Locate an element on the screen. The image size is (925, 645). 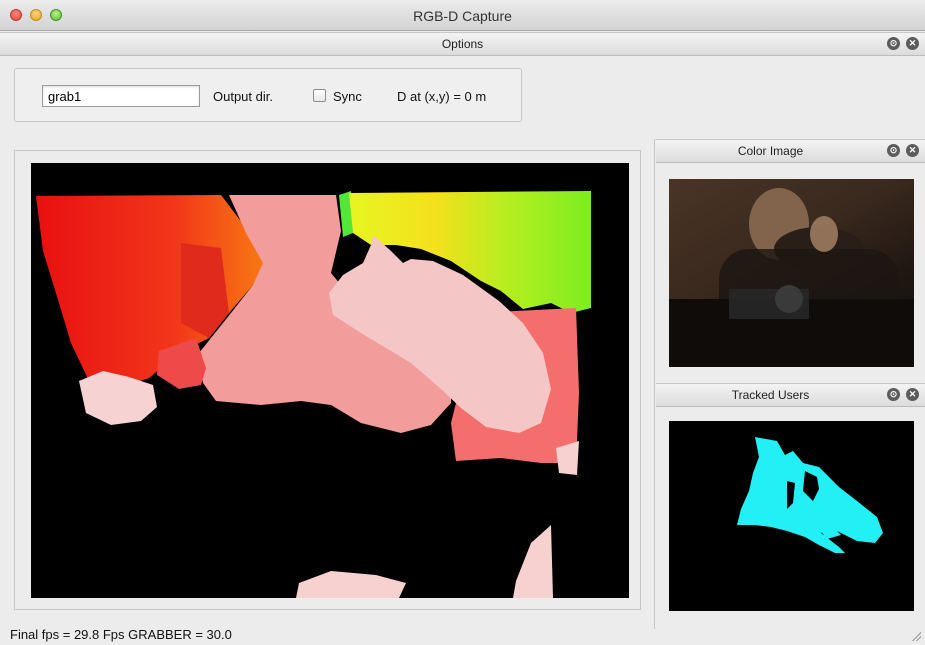
window-titlebar: RGB-D Capture is located at coordinates (462, 15).